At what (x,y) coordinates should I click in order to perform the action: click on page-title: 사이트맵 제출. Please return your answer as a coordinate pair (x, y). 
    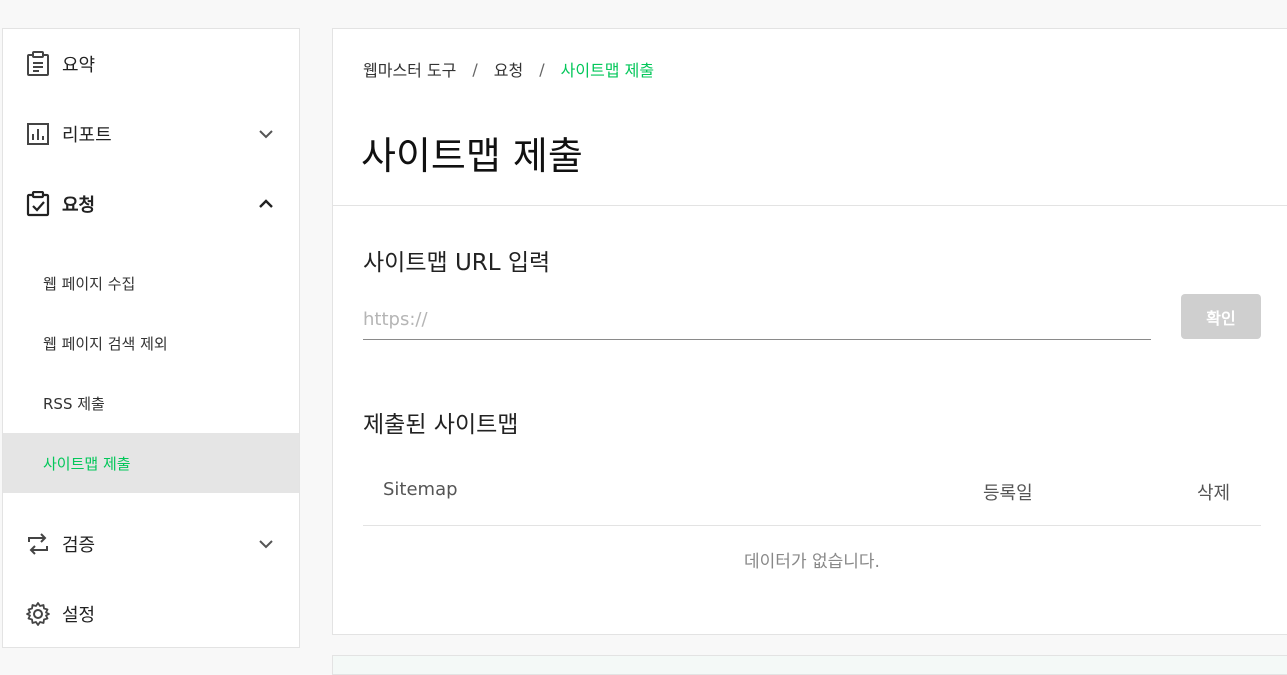
    Looking at the image, I should click on (472, 156).